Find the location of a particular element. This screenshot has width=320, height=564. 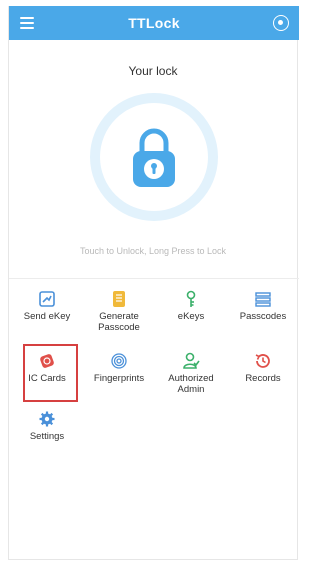

menu-generate-passcode: Generate Passcode is located at coordinates (119, 311).